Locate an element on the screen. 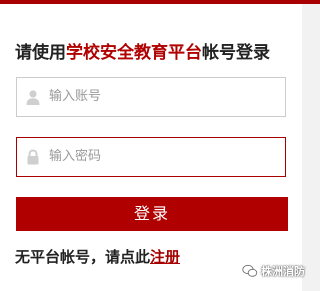  register-prompt-text: 无平台帐号，请点此 is located at coordinates (83, 257).